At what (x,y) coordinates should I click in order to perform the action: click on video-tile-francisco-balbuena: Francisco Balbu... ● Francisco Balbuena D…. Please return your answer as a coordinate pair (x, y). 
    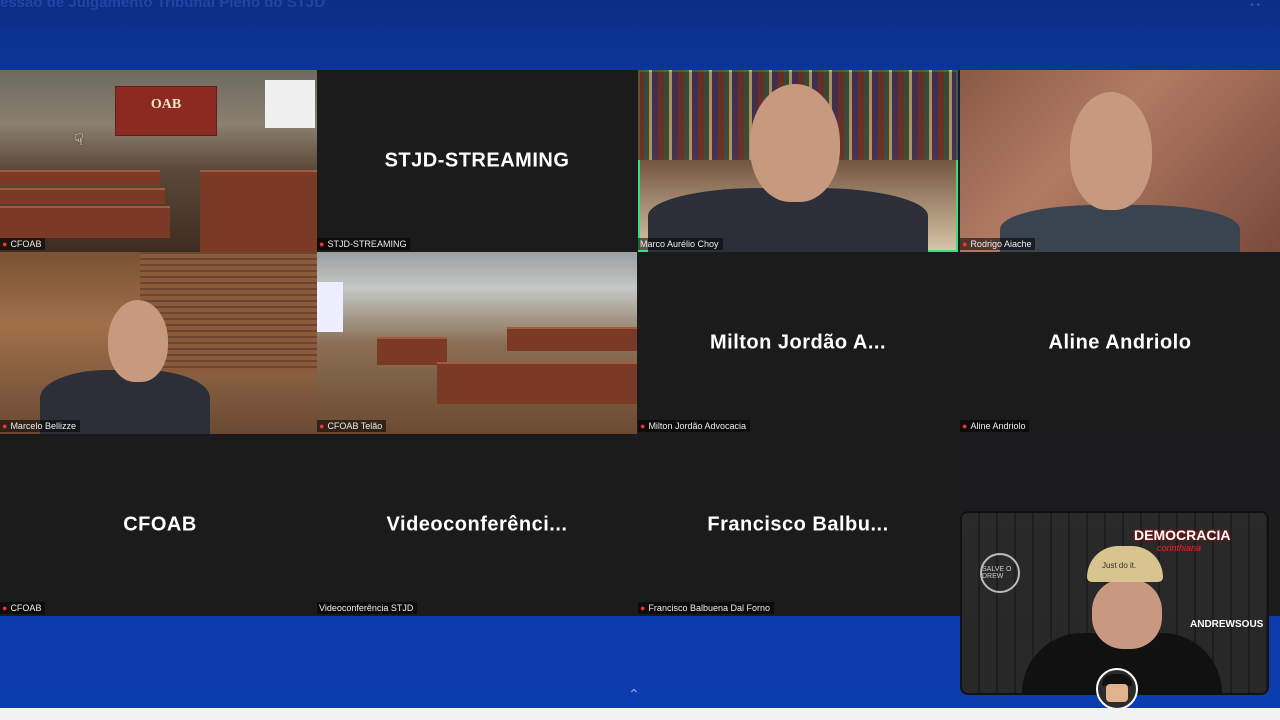
    Looking at the image, I should click on (798, 525).